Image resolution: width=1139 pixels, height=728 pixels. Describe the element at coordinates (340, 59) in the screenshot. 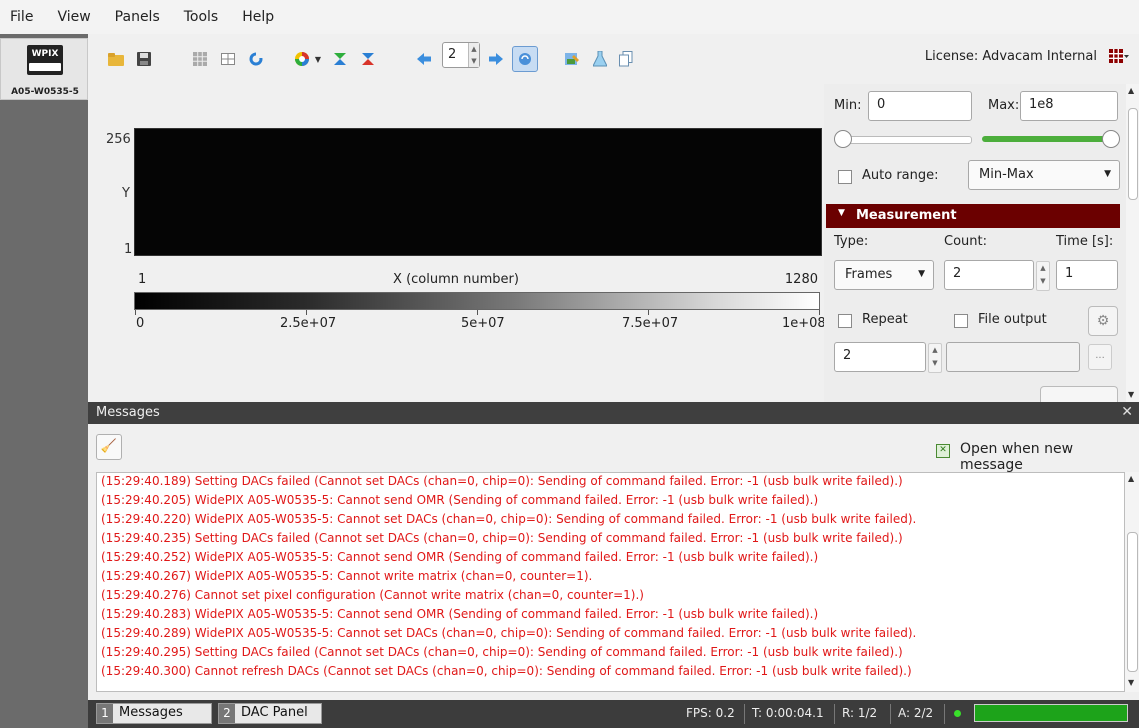

I see `filter-icon` at that location.